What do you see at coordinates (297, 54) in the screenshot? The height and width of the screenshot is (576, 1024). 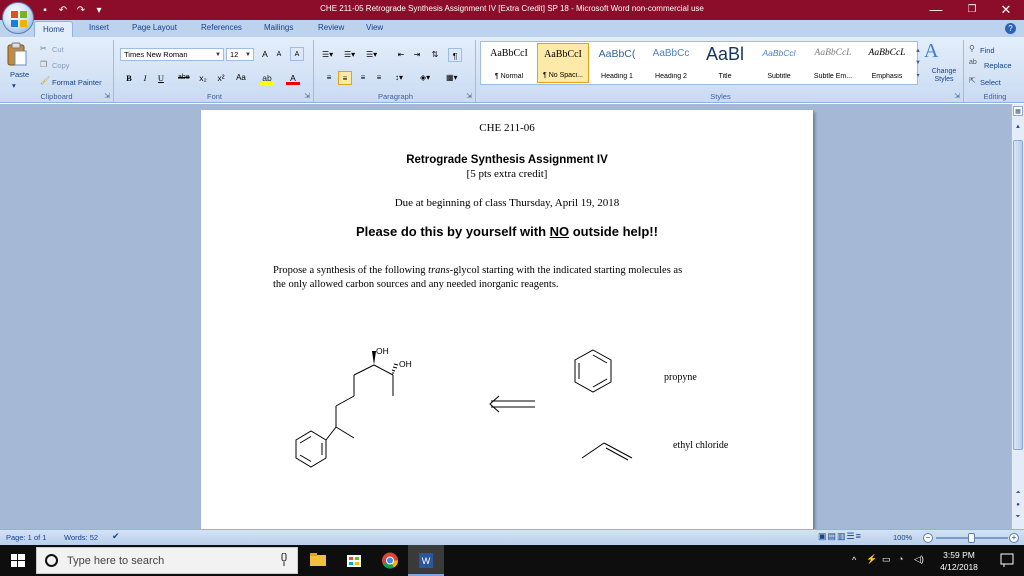 I see `clear-formatting-button: A` at bounding box center [297, 54].